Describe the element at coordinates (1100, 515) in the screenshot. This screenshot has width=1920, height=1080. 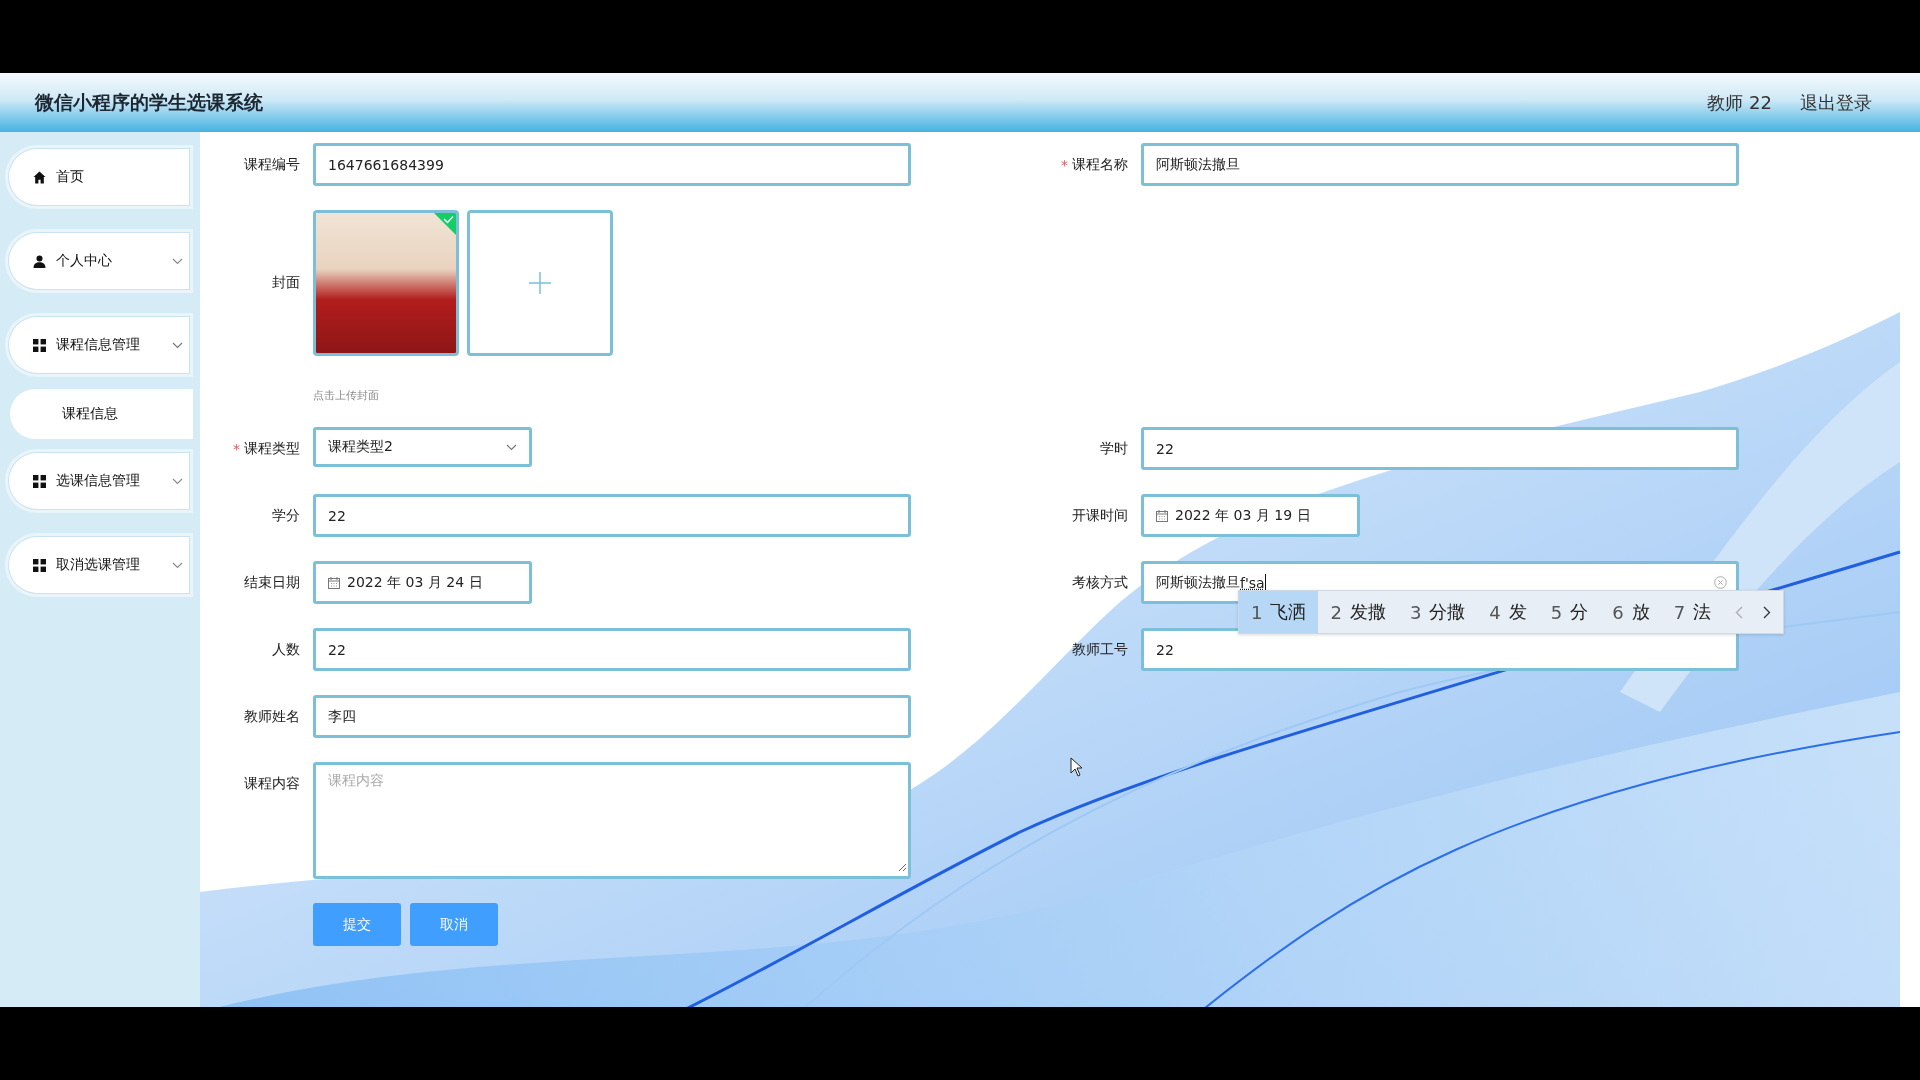
I see `field-label: 开课时间` at that location.